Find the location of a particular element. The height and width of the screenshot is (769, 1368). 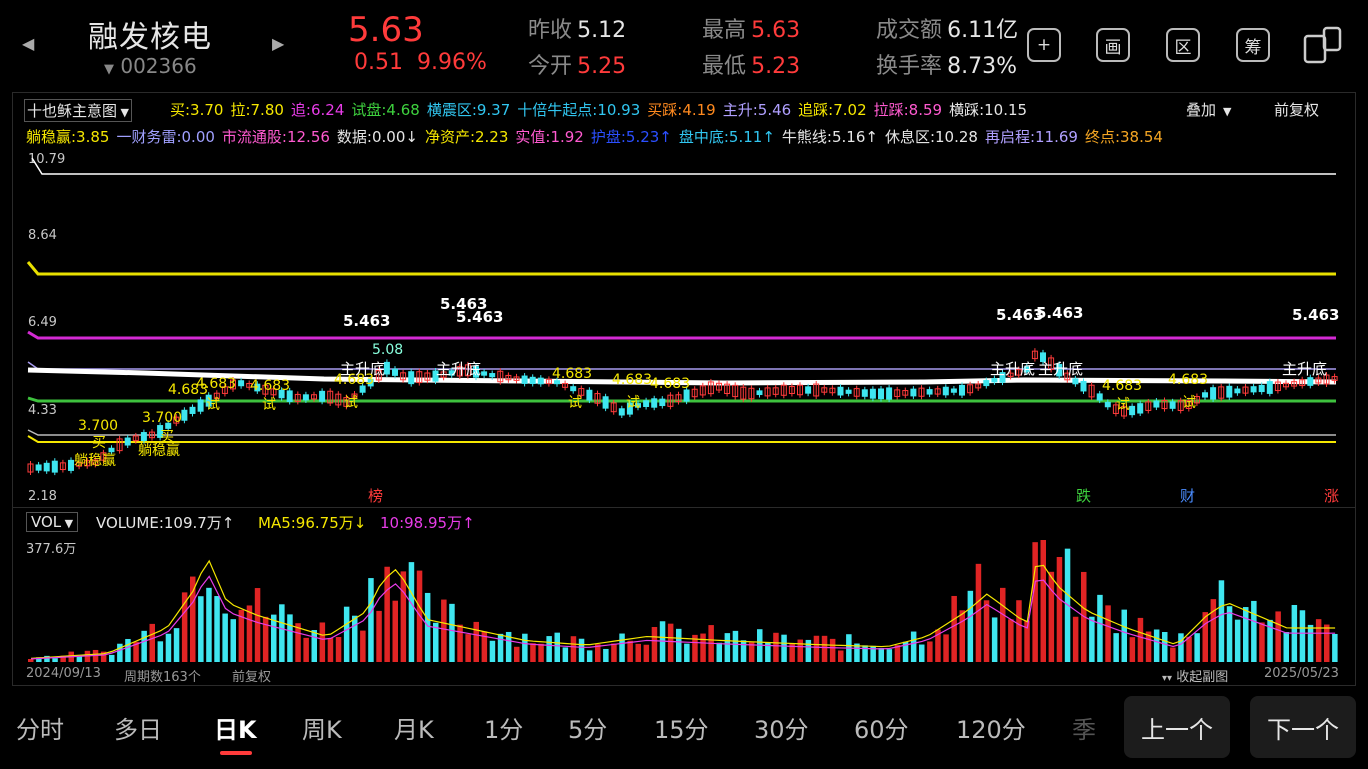

tab-60min: 60分 is located at coordinates (881, 727).